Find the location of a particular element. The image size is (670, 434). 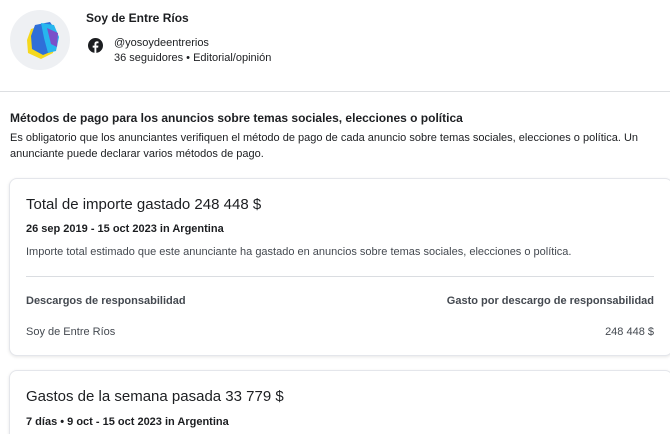

disclaimer-cell: Soy de Entre Ríos is located at coordinates (71, 332).